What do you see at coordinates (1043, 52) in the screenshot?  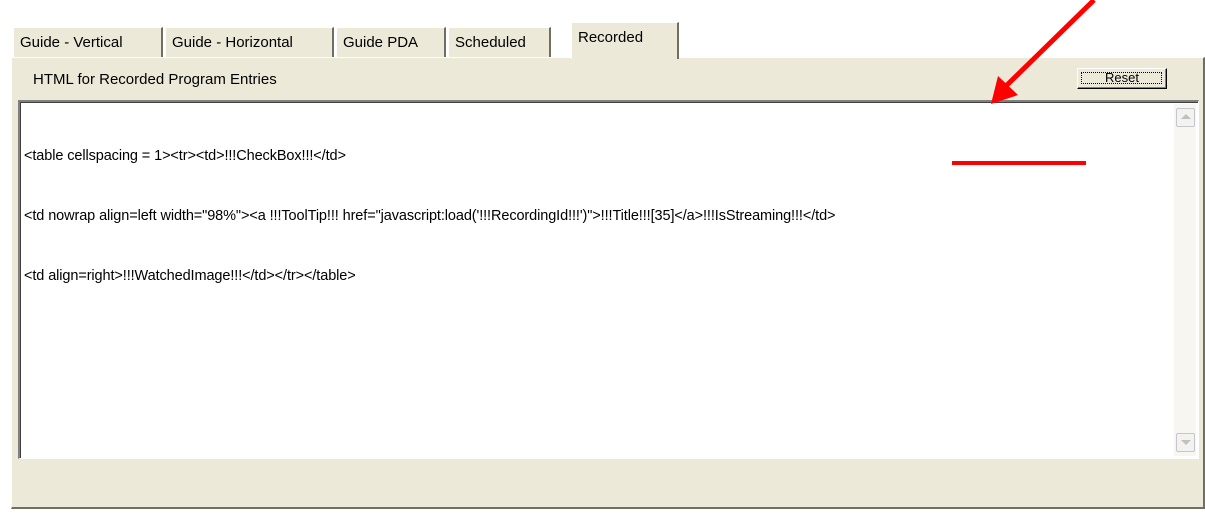 I see `red-arrow-annotation-icon` at bounding box center [1043, 52].